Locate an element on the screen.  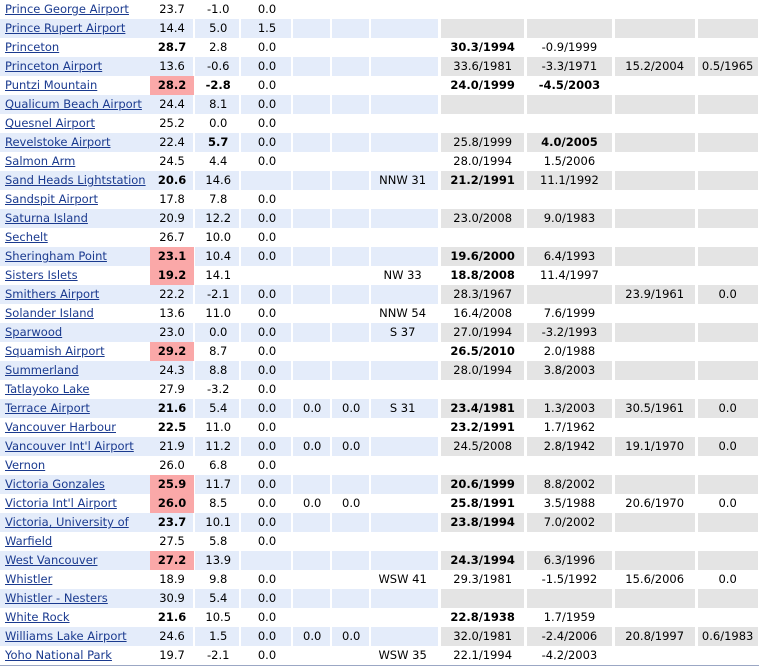
station-link: Revelstoke Airport is located at coordinates (58, 142).